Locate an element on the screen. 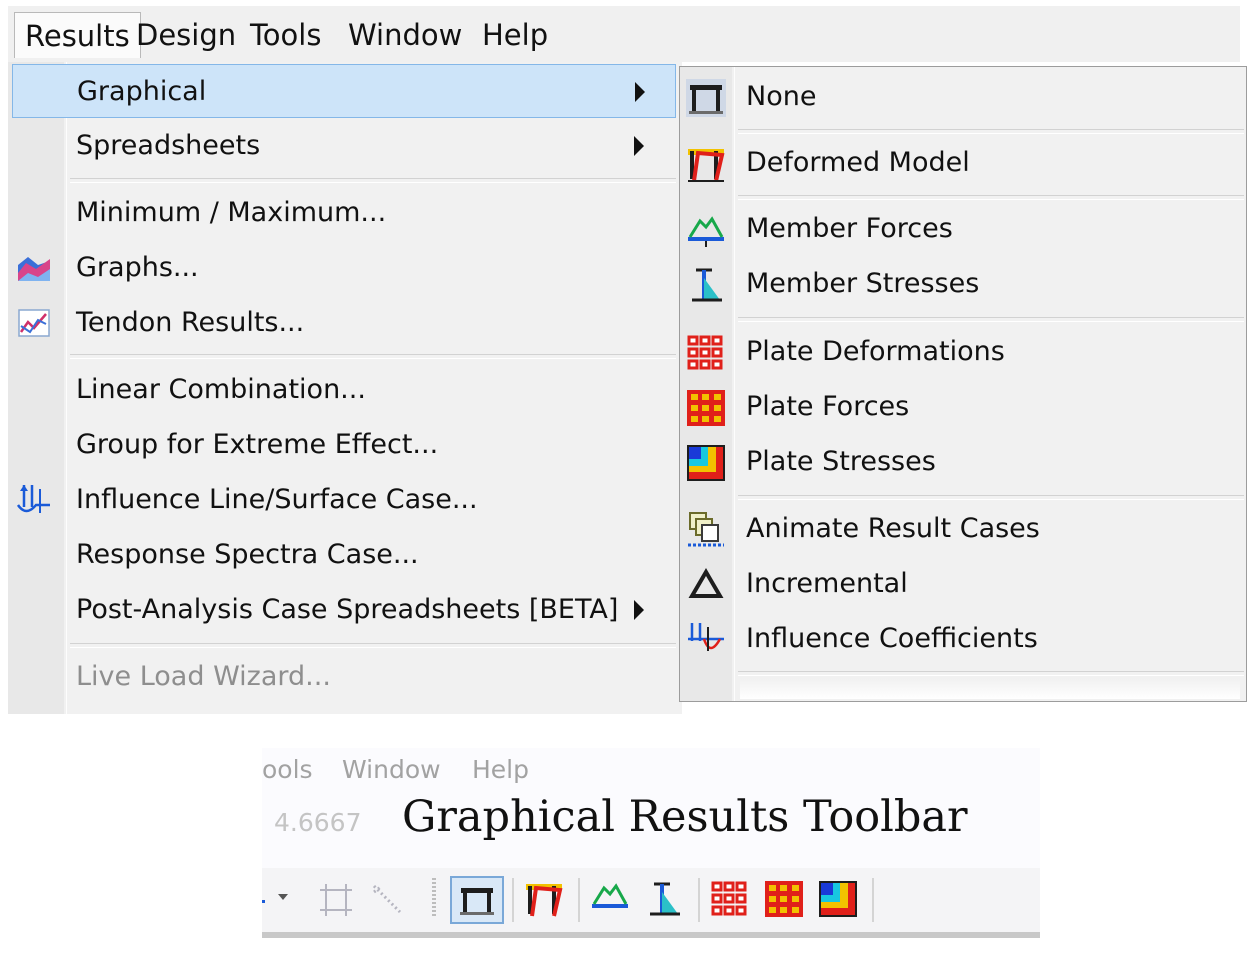 This screenshot has width=1249, height=959. submenu-fade-overlay is located at coordinates (990, 689).